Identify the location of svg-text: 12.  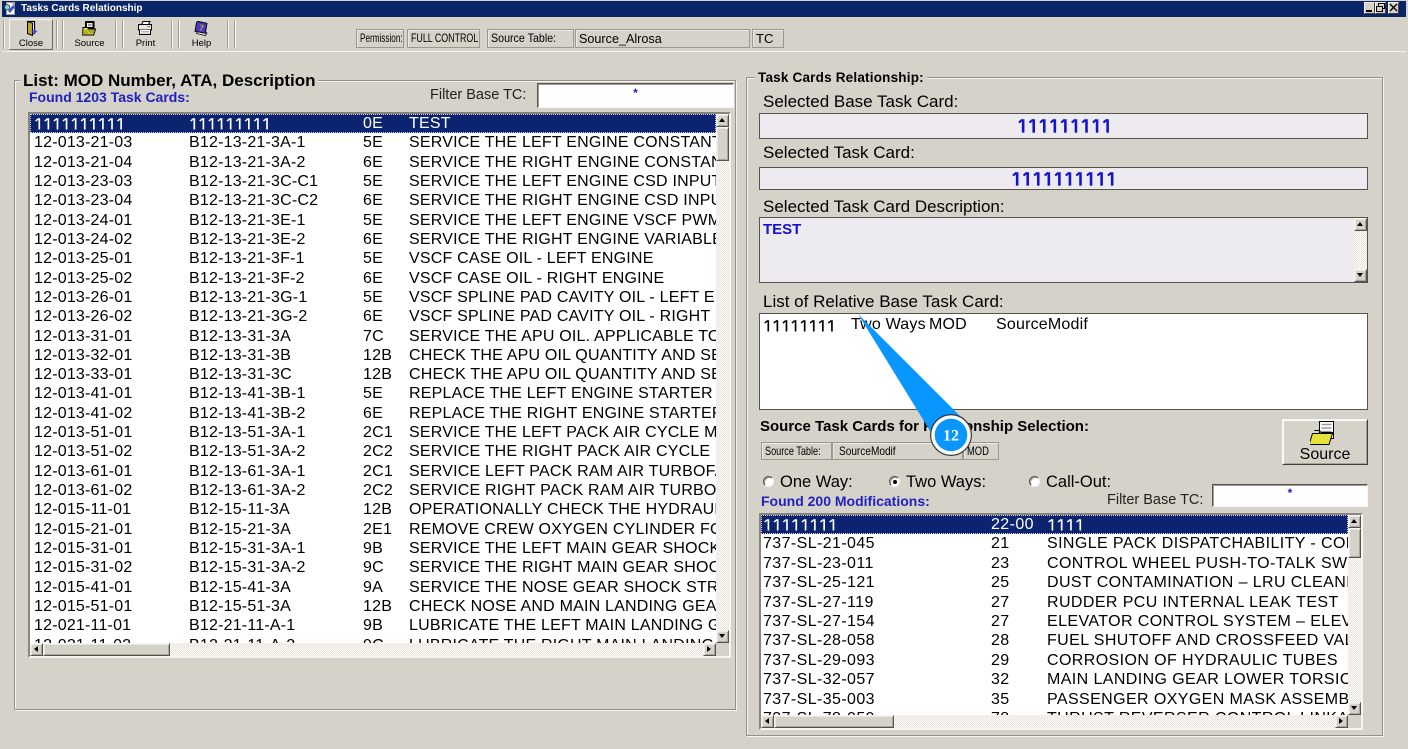
(951, 436).